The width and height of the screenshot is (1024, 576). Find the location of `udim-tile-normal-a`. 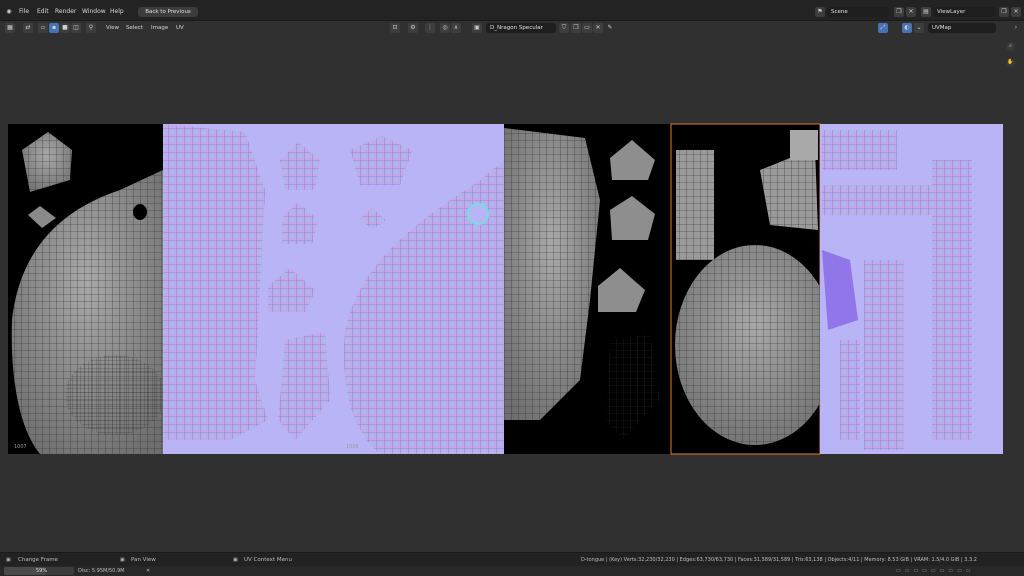

udim-tile-normal-a is located at coordinates (252, 289).